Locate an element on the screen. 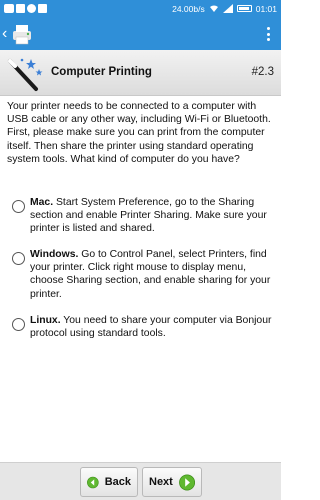 The image size is (320, 500). printer-app-logo-icon is located at coordinates (22, 34).